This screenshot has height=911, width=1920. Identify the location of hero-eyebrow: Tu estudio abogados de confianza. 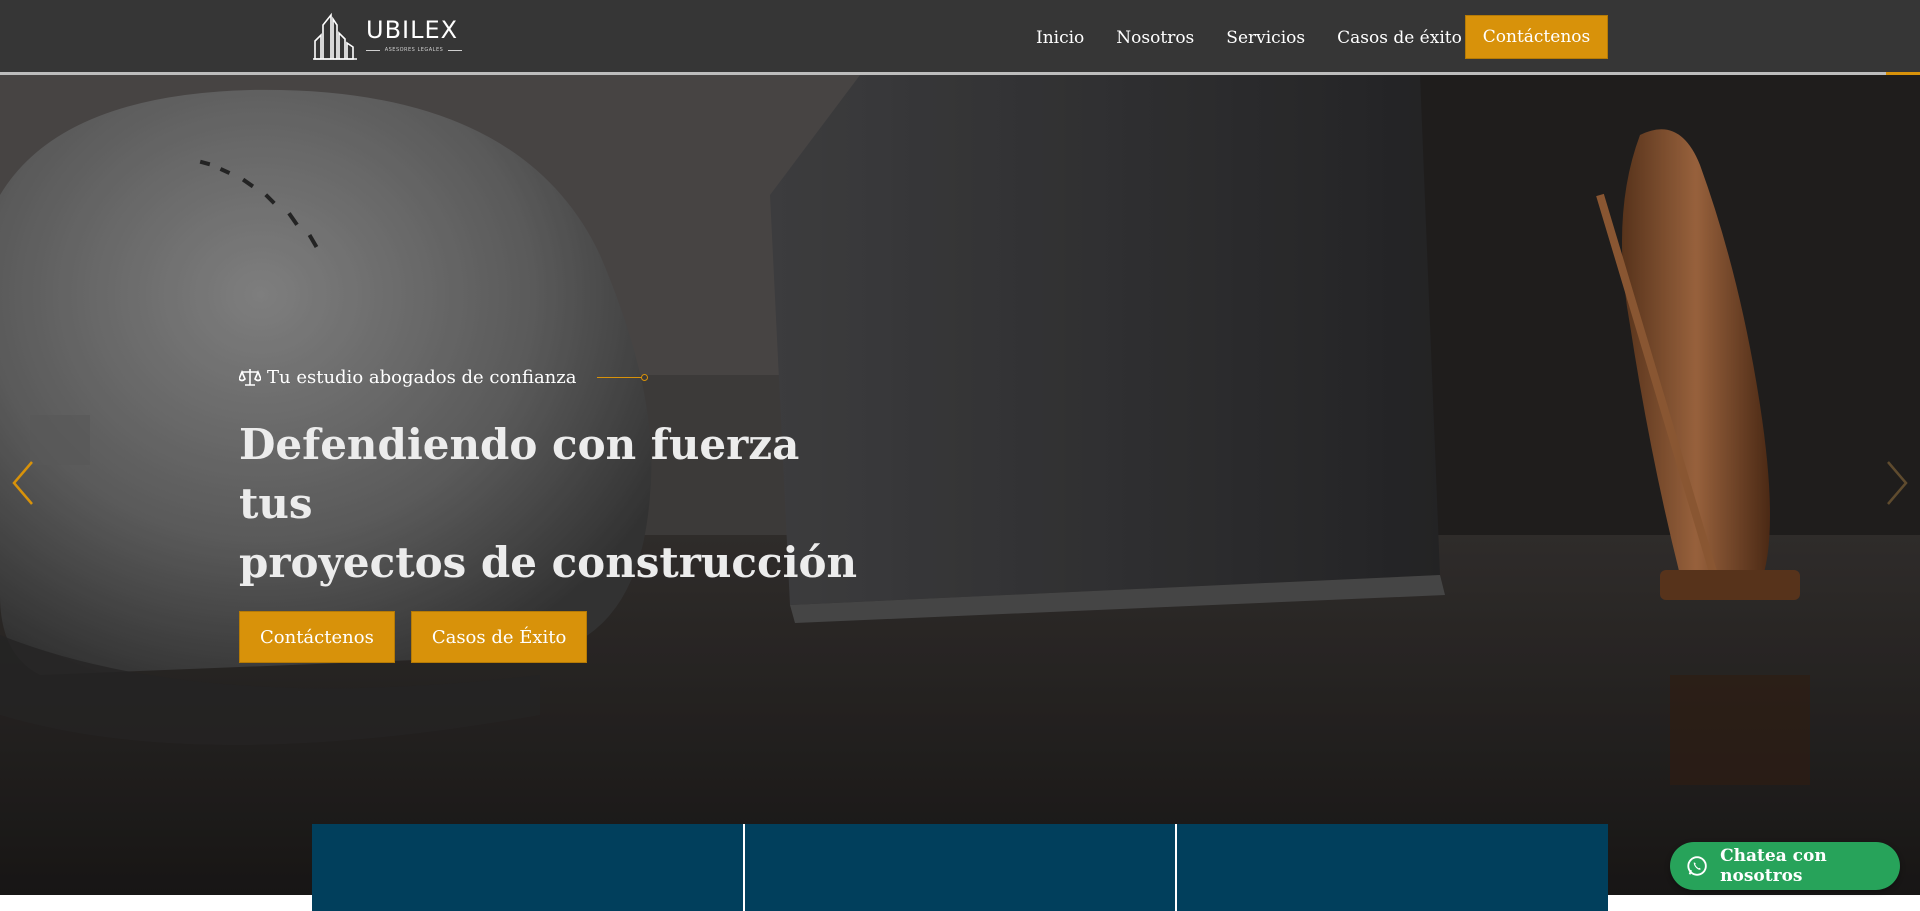
(549, 377).